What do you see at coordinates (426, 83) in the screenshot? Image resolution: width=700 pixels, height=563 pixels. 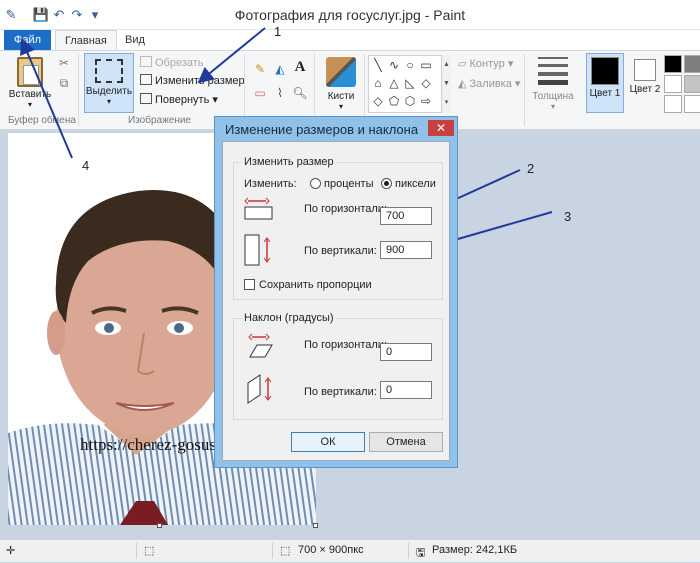 I see `diamond-shape-icon: ◇` at bounding box center [426, 83].